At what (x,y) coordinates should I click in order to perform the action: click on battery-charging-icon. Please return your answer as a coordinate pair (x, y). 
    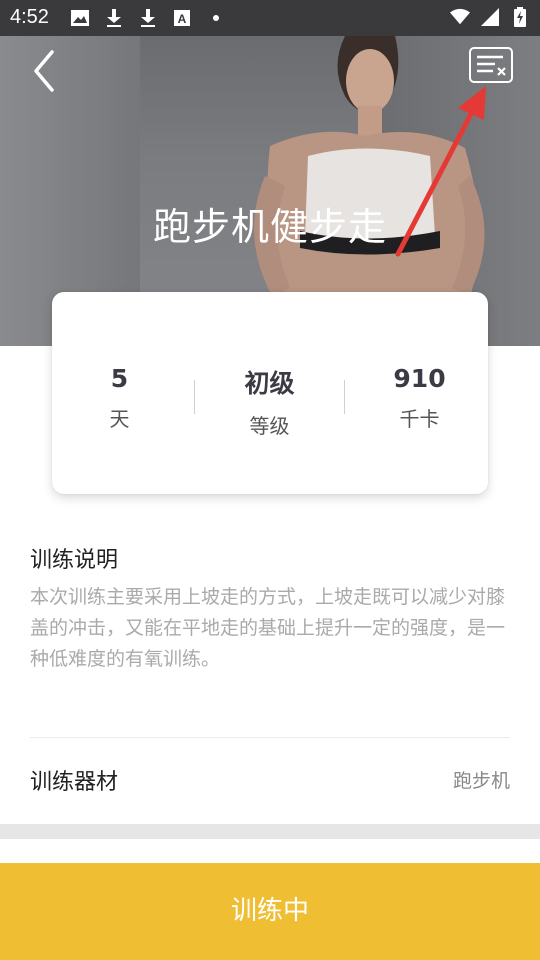
    Looking at the image, I should click on (520, 17).